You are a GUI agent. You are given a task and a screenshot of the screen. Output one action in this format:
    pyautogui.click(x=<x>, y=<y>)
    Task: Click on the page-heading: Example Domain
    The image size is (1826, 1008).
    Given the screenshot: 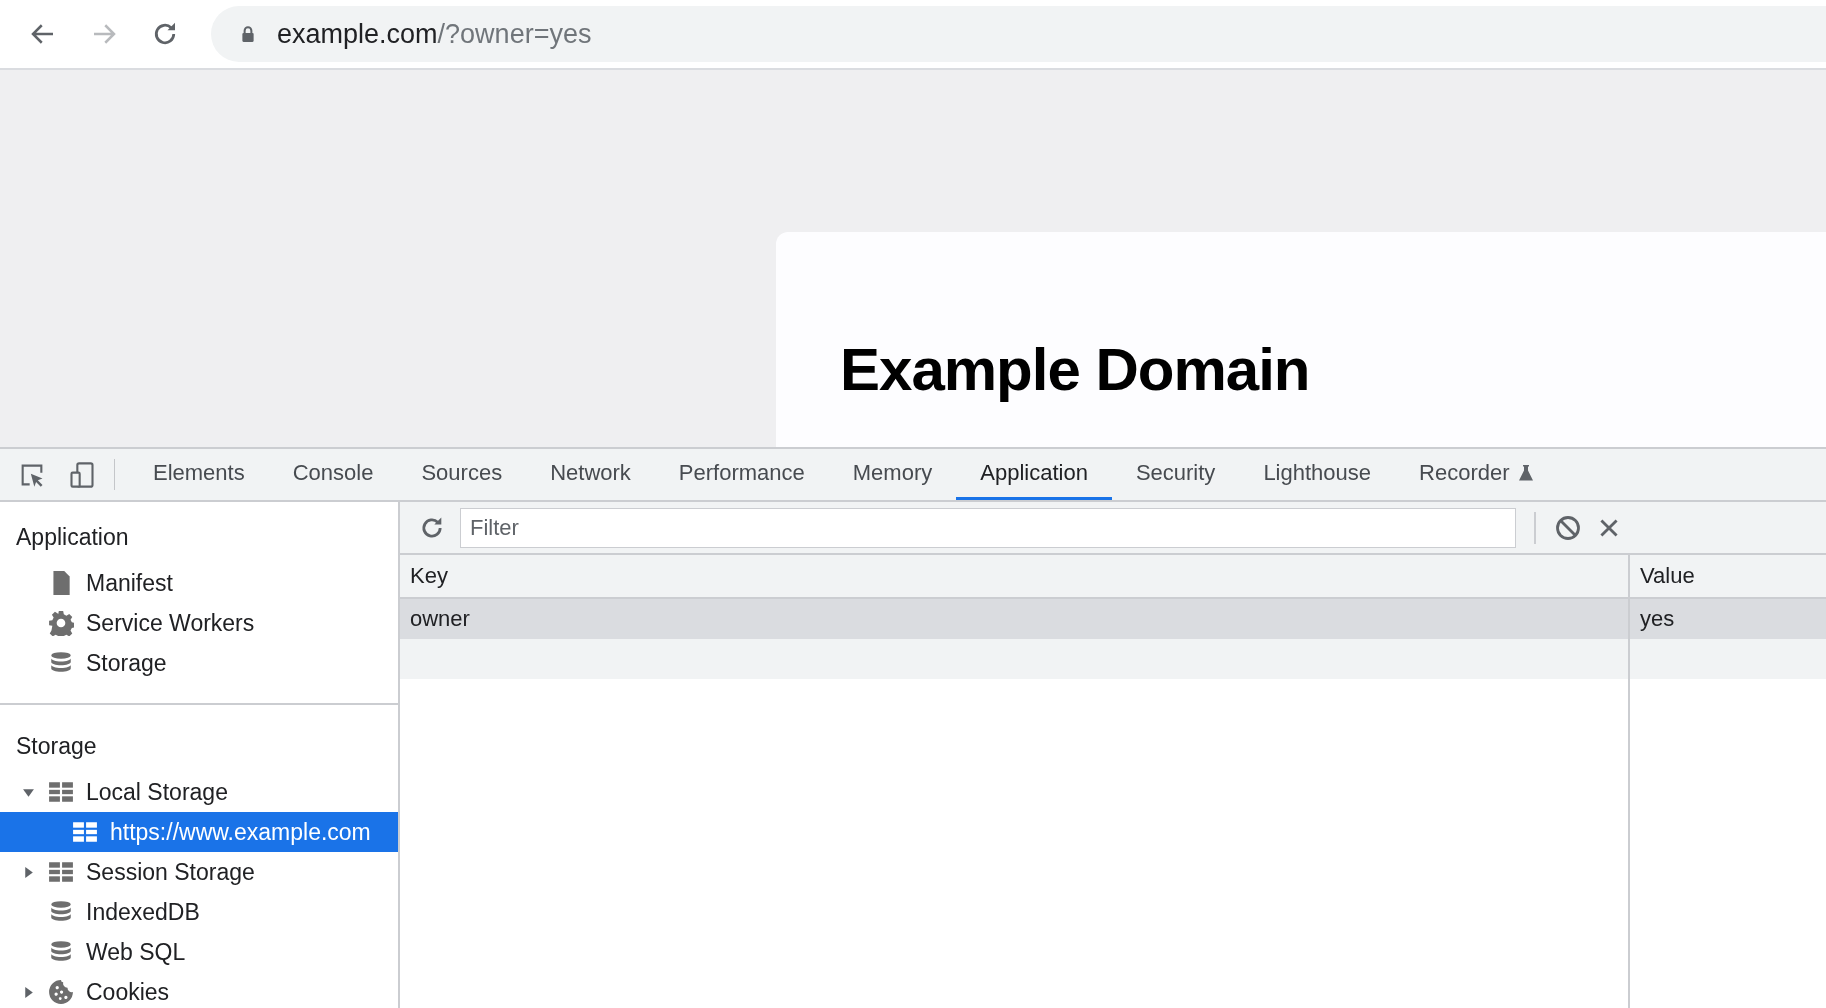 What is the action you would take?
    pyautogui.click(x=1075, y=370)
    